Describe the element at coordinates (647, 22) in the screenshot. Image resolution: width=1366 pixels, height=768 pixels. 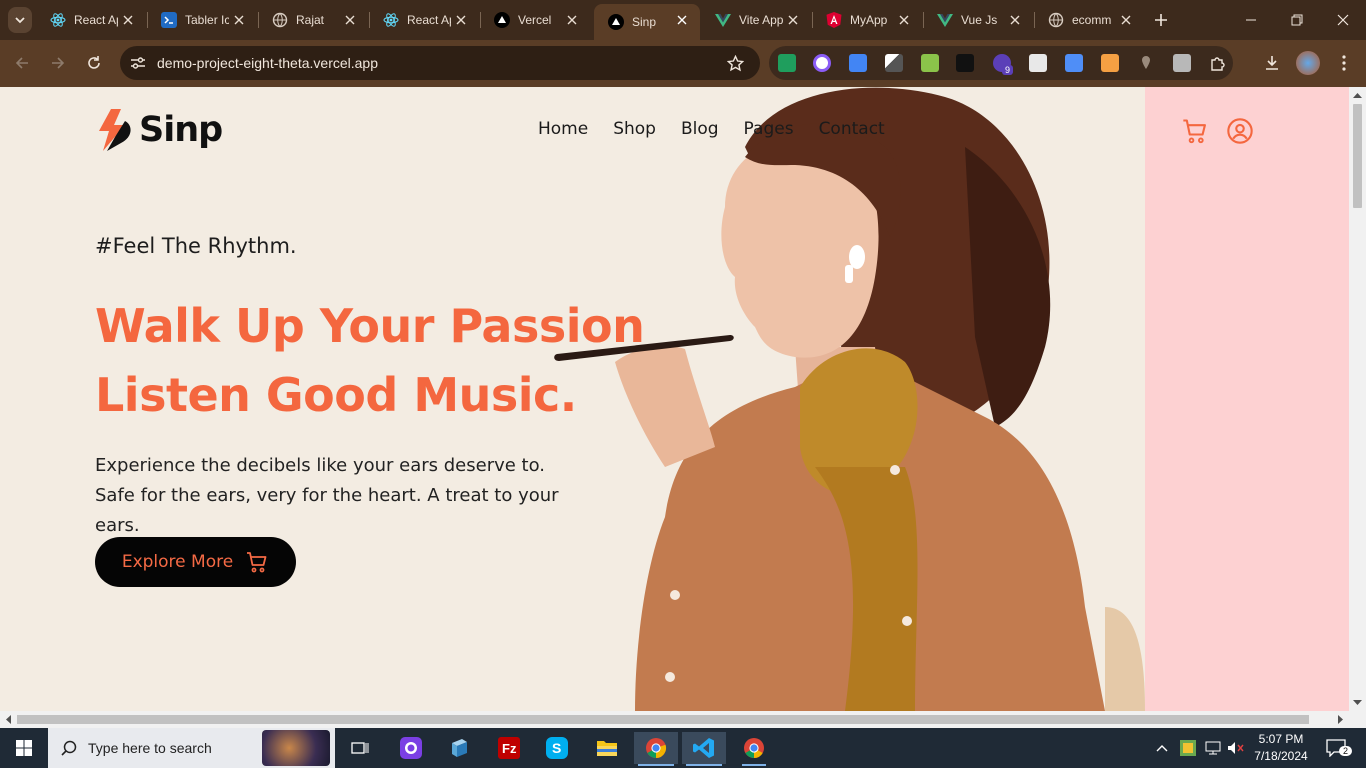
I see `tab-sinp: Sinp` at that location.